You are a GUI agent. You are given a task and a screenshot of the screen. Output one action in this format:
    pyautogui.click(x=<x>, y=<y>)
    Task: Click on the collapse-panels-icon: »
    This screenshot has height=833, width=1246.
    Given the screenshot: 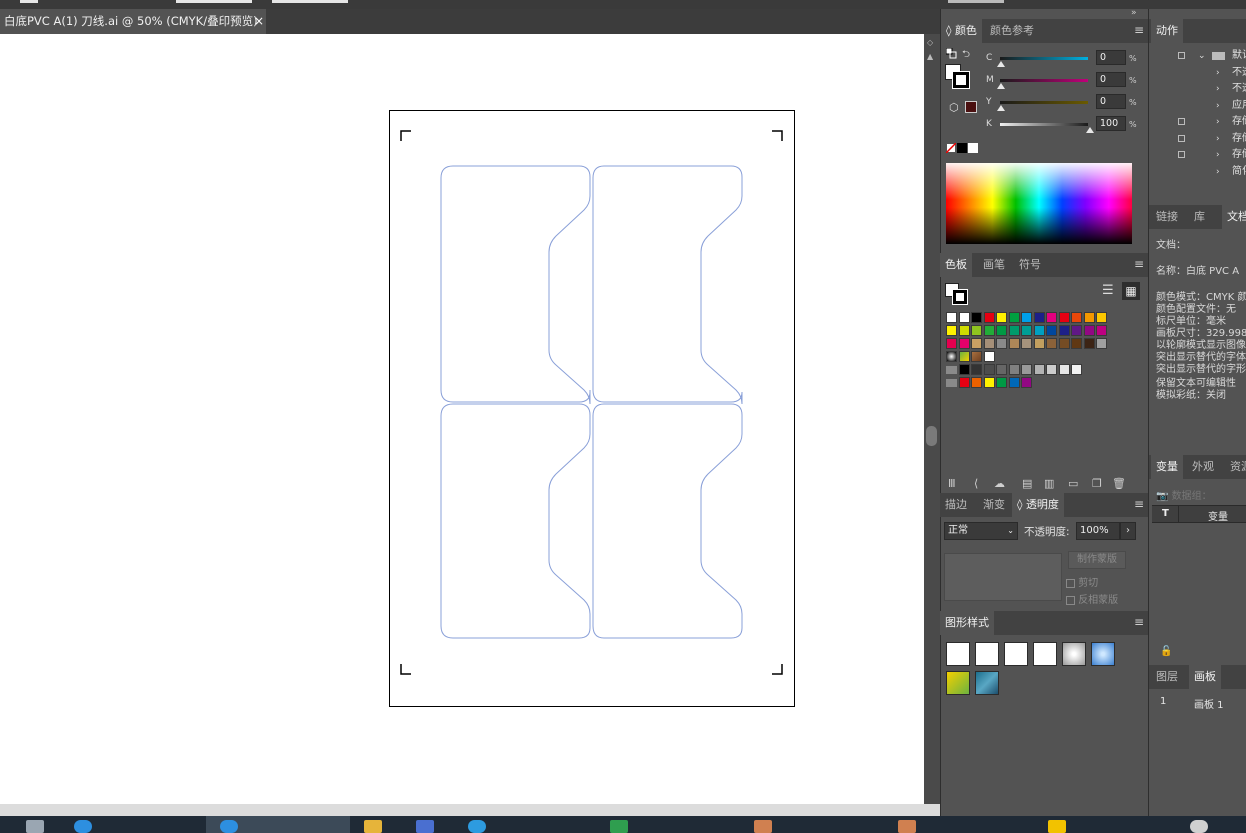 What is the action you would take?
    pyautogui.click(x=1134, y=13)
    